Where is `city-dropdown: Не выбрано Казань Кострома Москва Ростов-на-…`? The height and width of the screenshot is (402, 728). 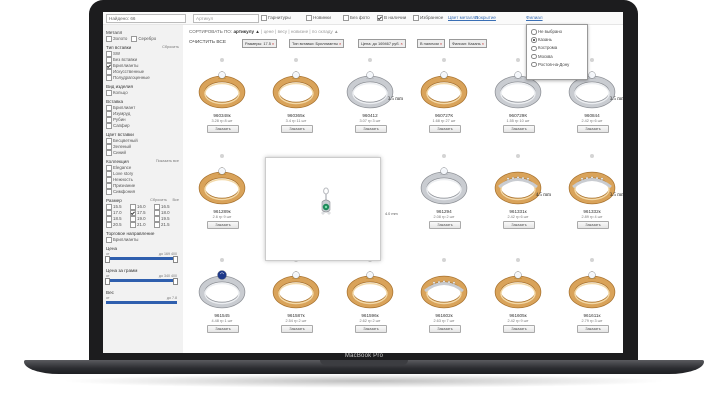 city-dropdown: Не выбрано Казань Кострома Москва Ростов-на-… is located at coordinates (557, 52).